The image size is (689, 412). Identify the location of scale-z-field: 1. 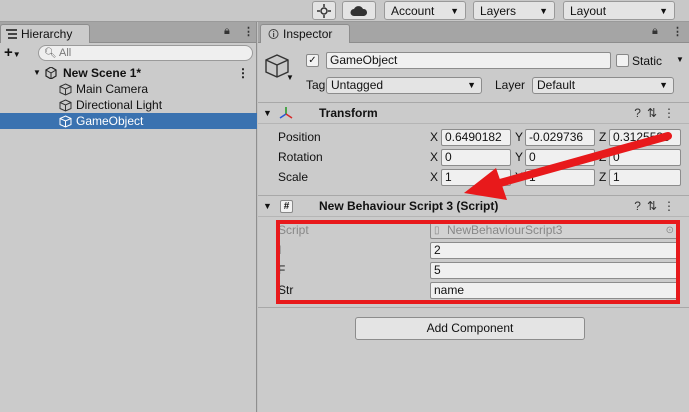
(645, 177).